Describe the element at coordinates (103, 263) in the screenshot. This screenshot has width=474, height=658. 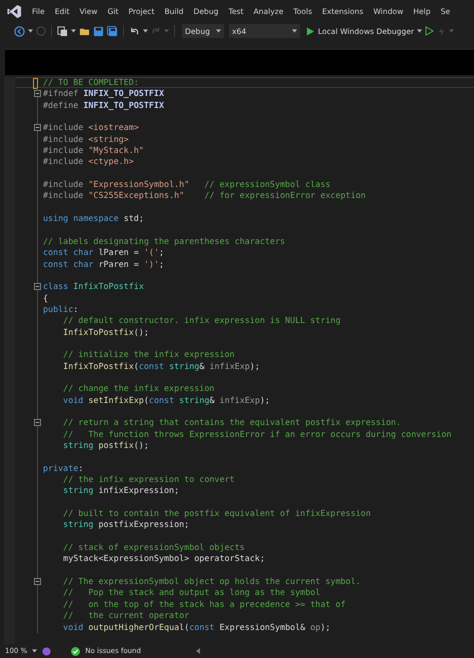
I see `code-line: const char rParen = ')';` at that location.